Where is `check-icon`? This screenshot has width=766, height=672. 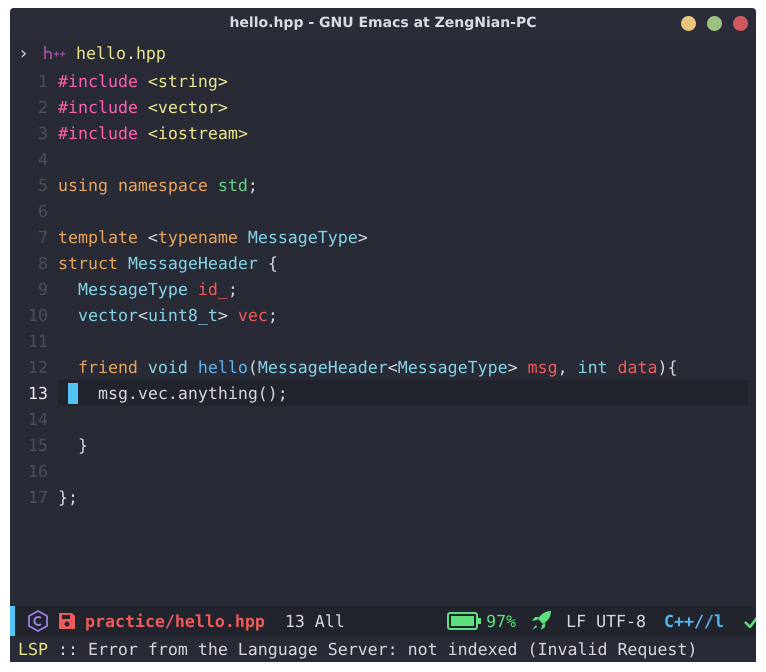 check-icon is located at coordinates (750, 621).